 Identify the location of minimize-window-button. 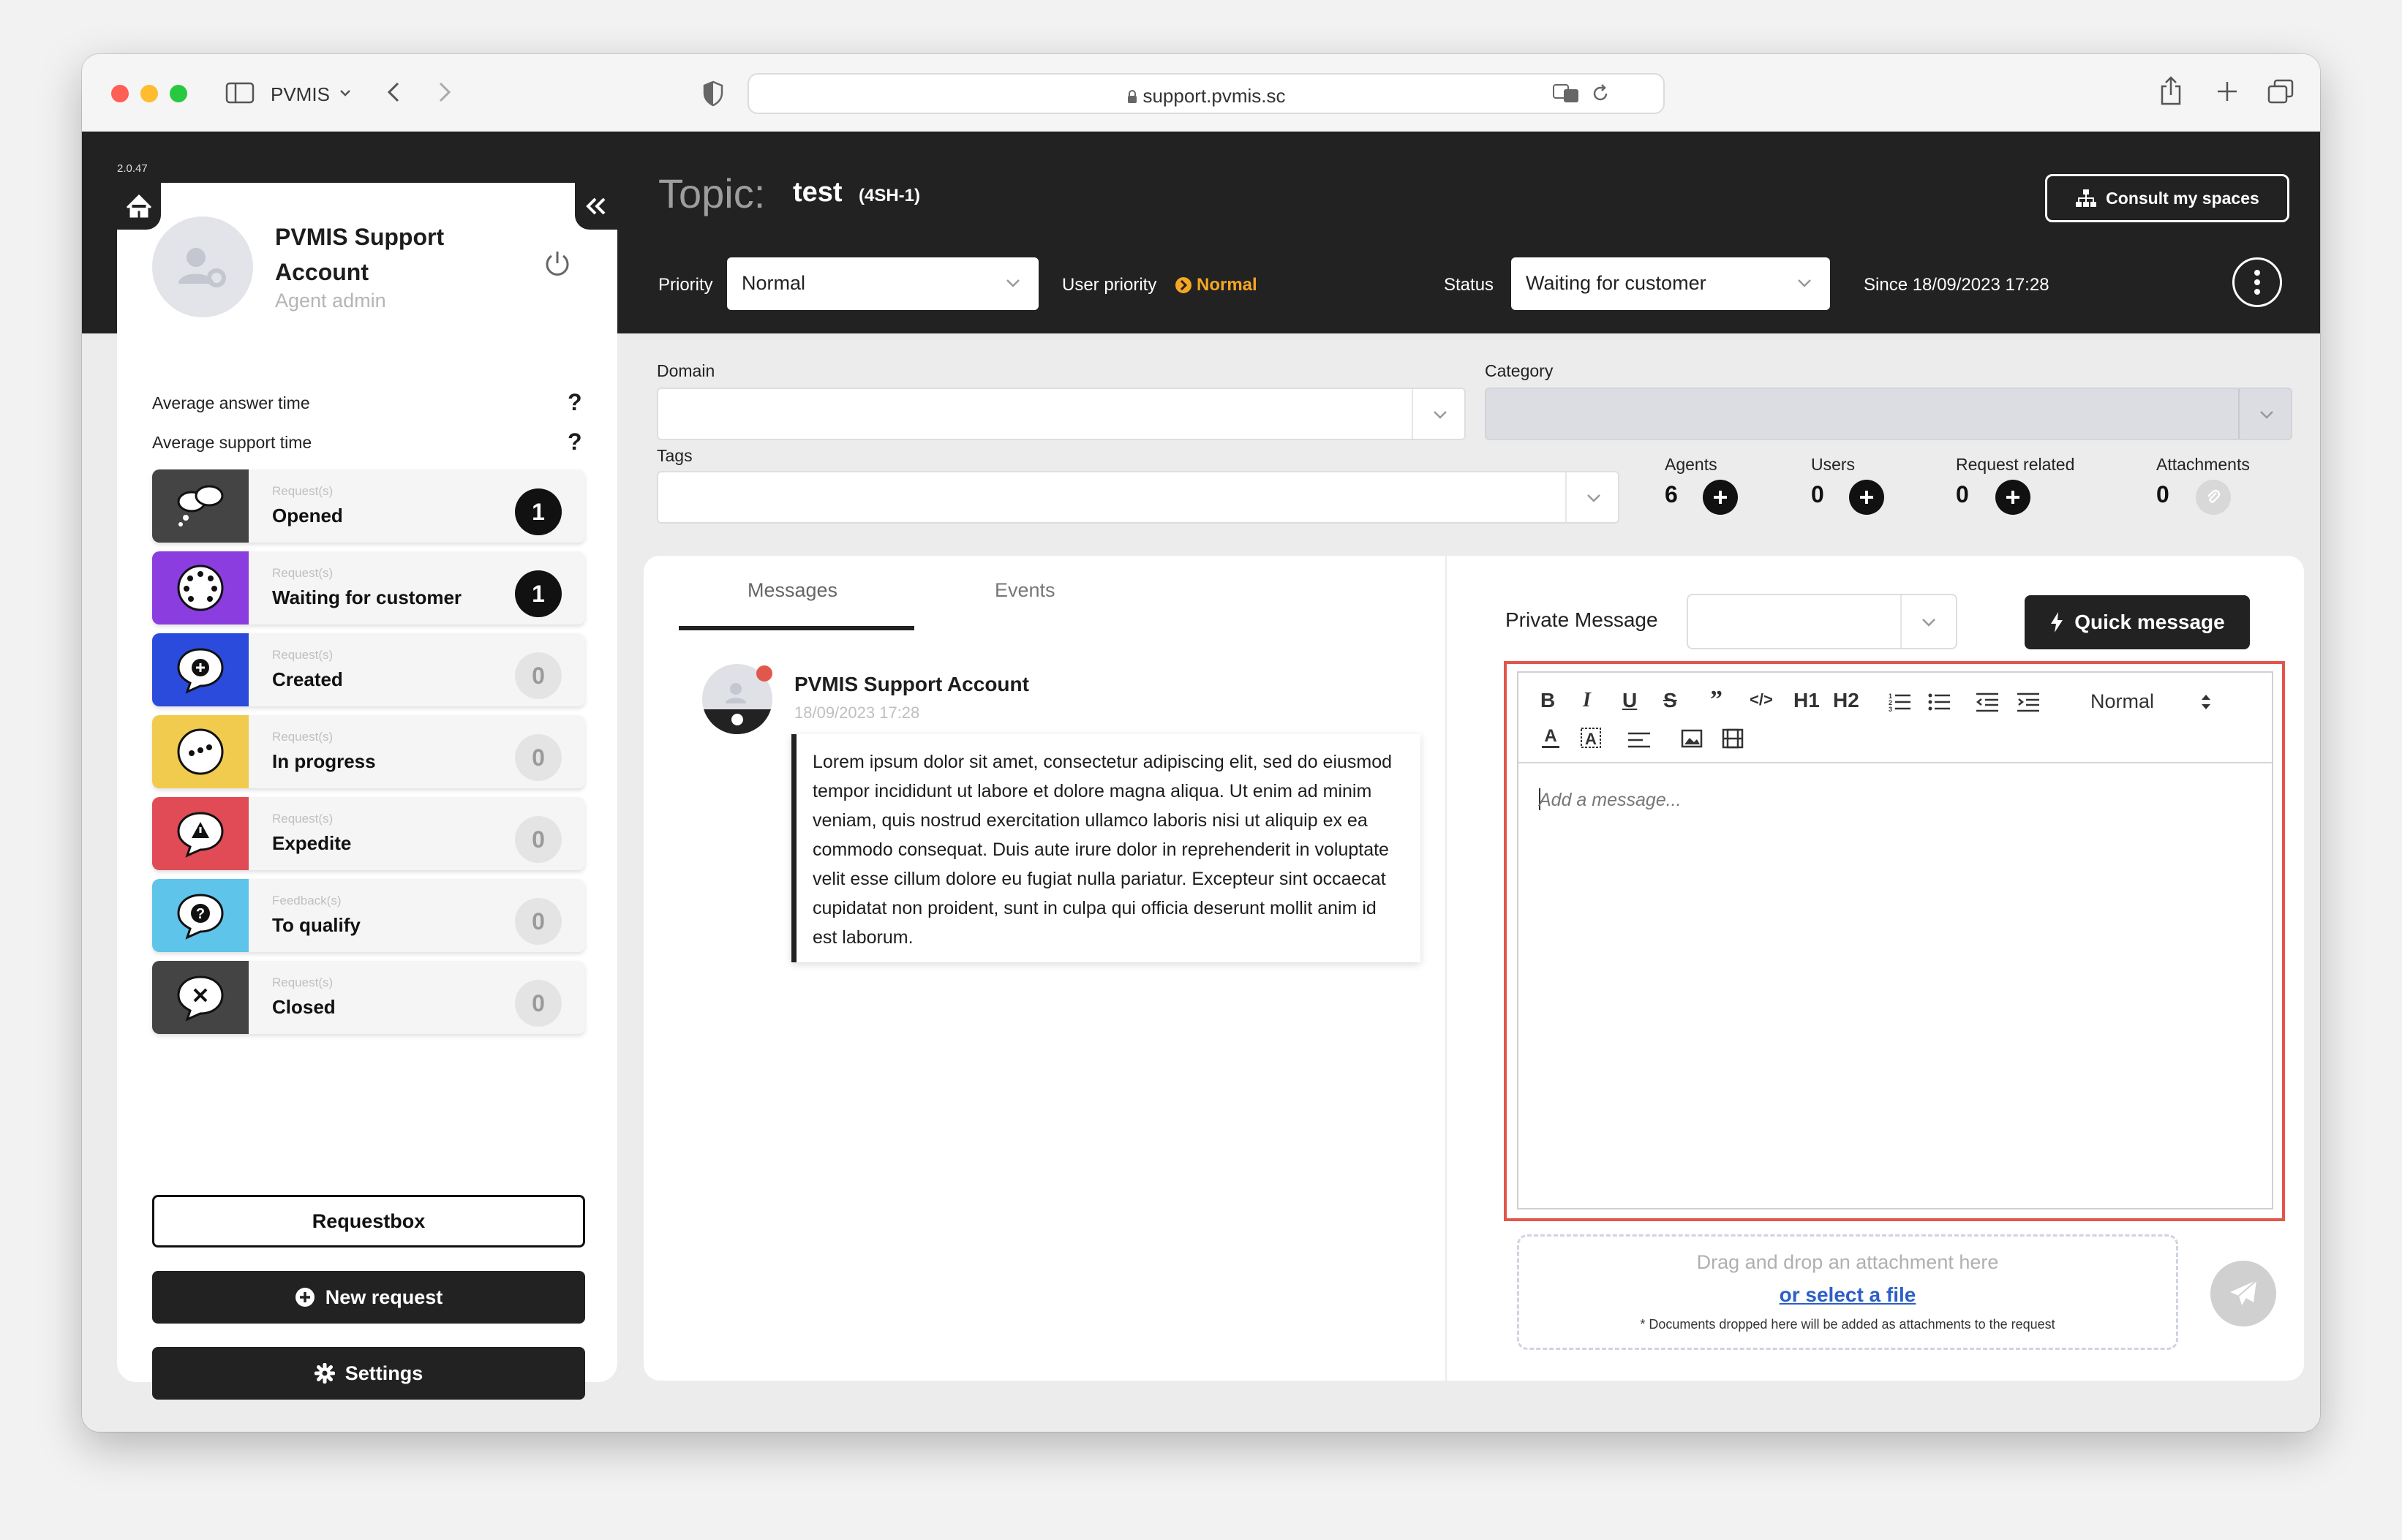
(149, 93).